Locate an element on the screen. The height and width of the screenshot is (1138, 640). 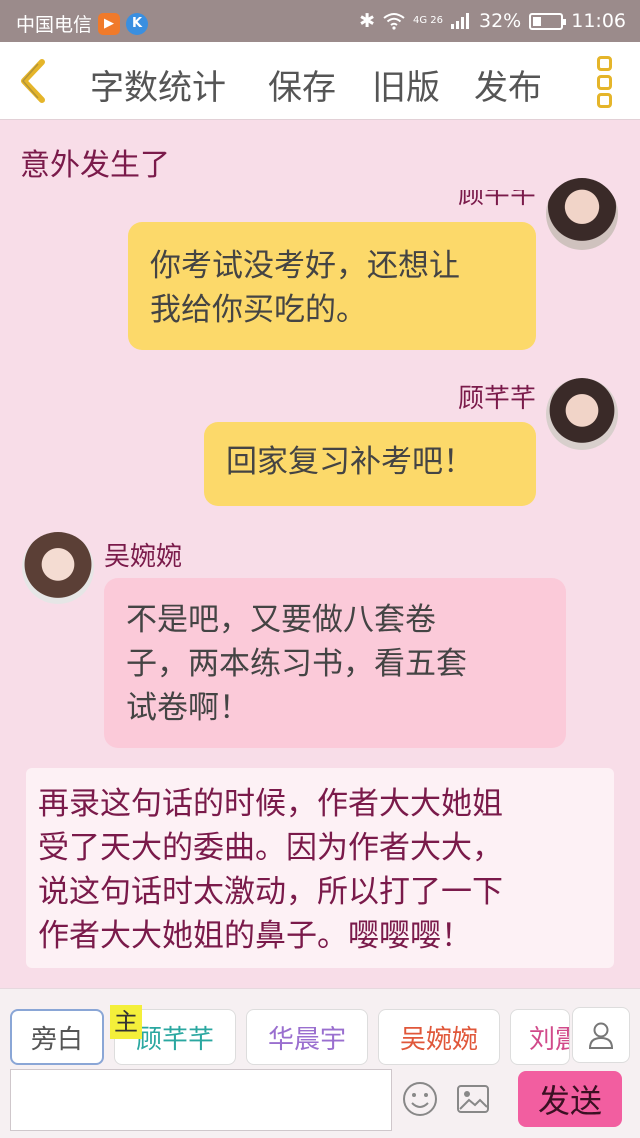
image-icon is located at coordinates (473, 1099).